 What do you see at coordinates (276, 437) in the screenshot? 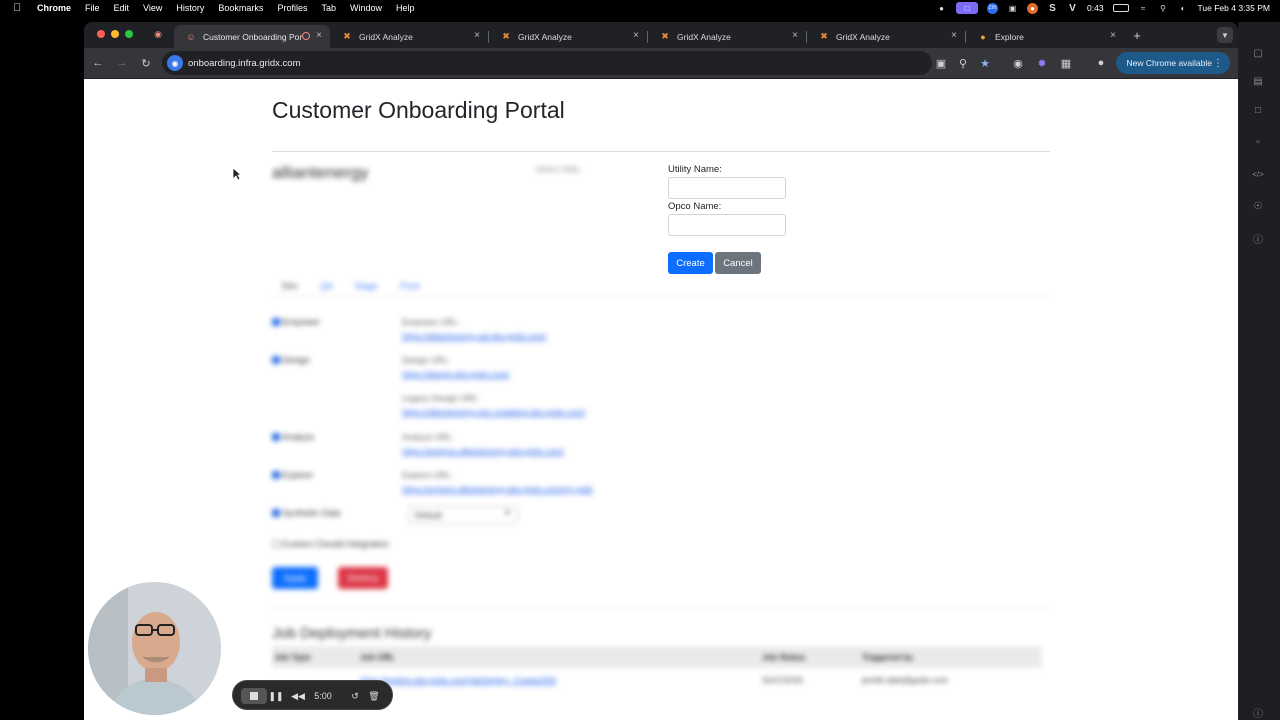
I see `analyze-checkbox` at bounding box center [276, 437].